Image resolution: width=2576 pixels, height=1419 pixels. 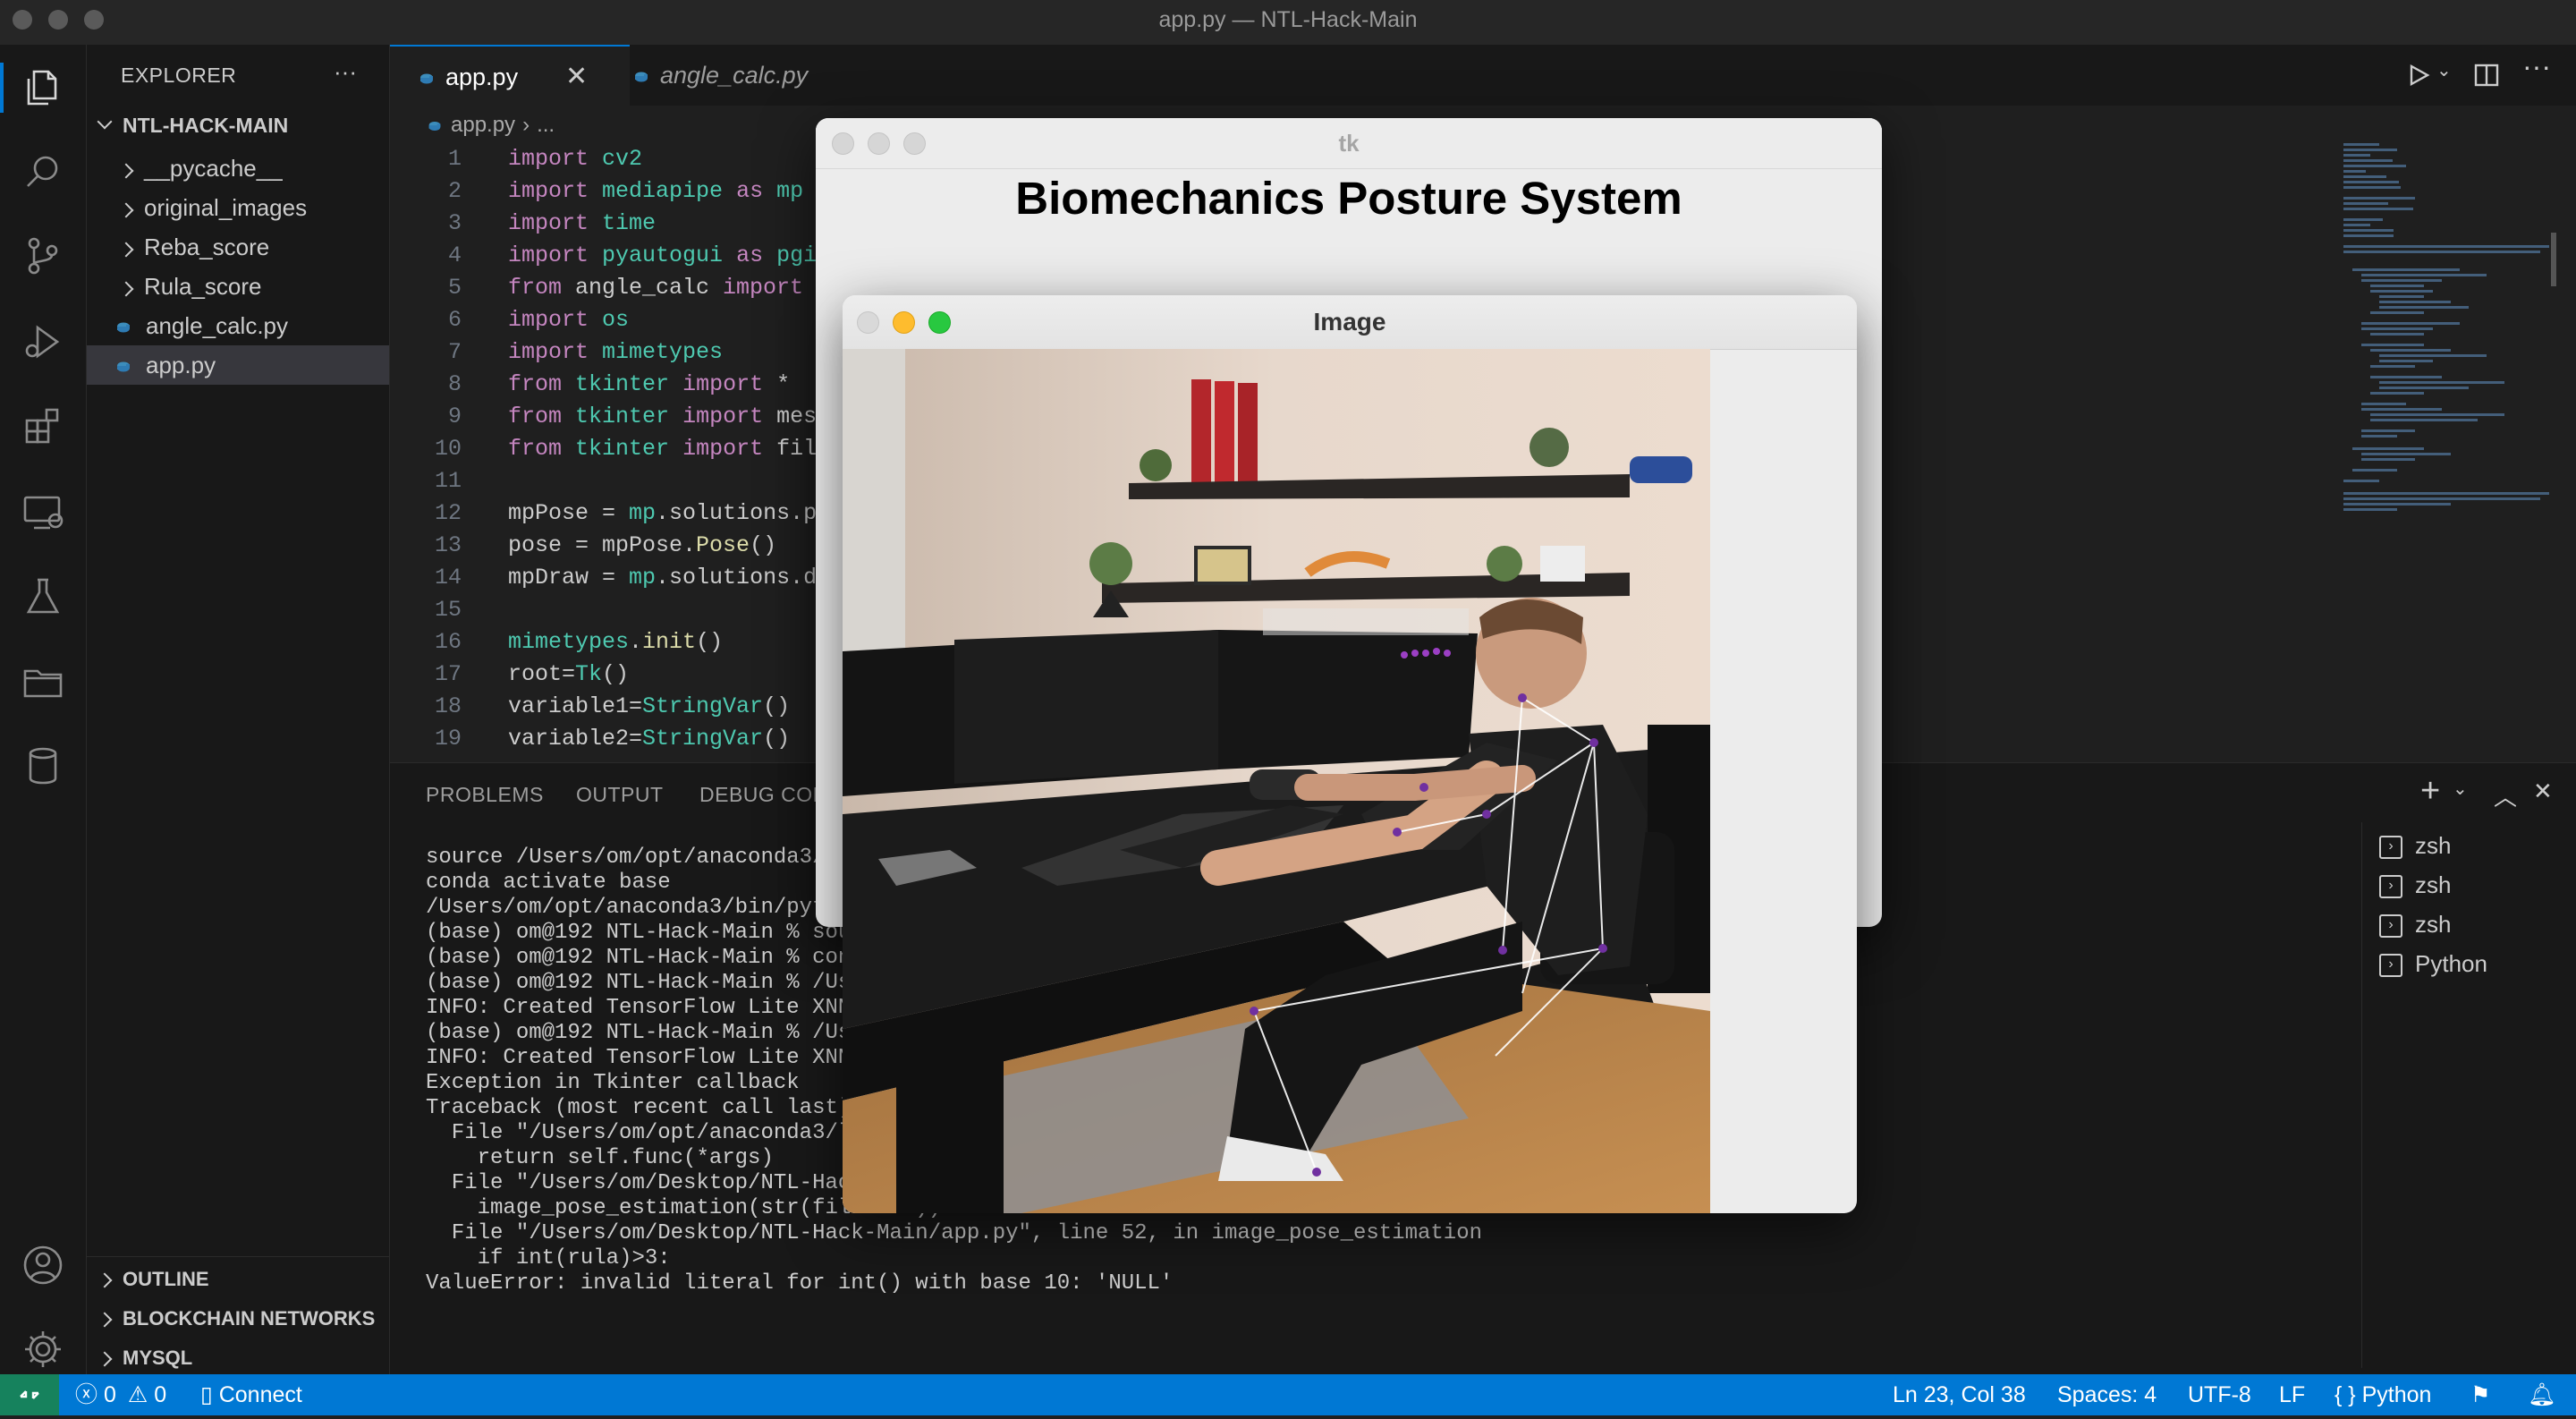 I want to click on eol-status: LF, so click(x=2292, y=1394).